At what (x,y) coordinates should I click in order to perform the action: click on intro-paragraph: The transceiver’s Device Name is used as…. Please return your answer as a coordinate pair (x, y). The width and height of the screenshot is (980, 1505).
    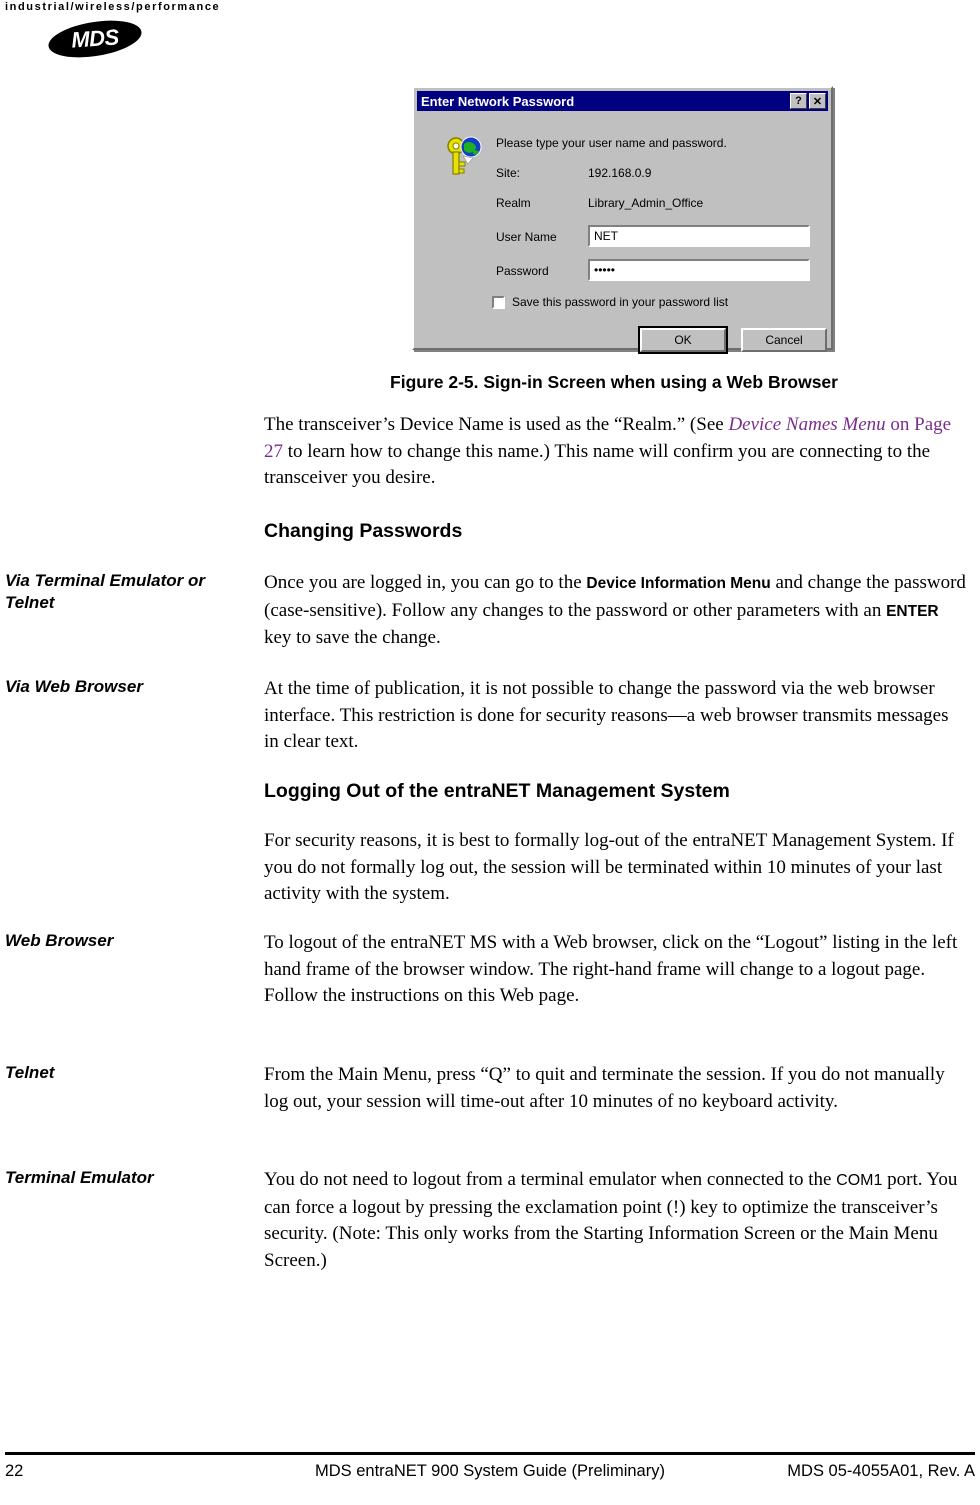
    Looking at the image, I should click on (615, 452).